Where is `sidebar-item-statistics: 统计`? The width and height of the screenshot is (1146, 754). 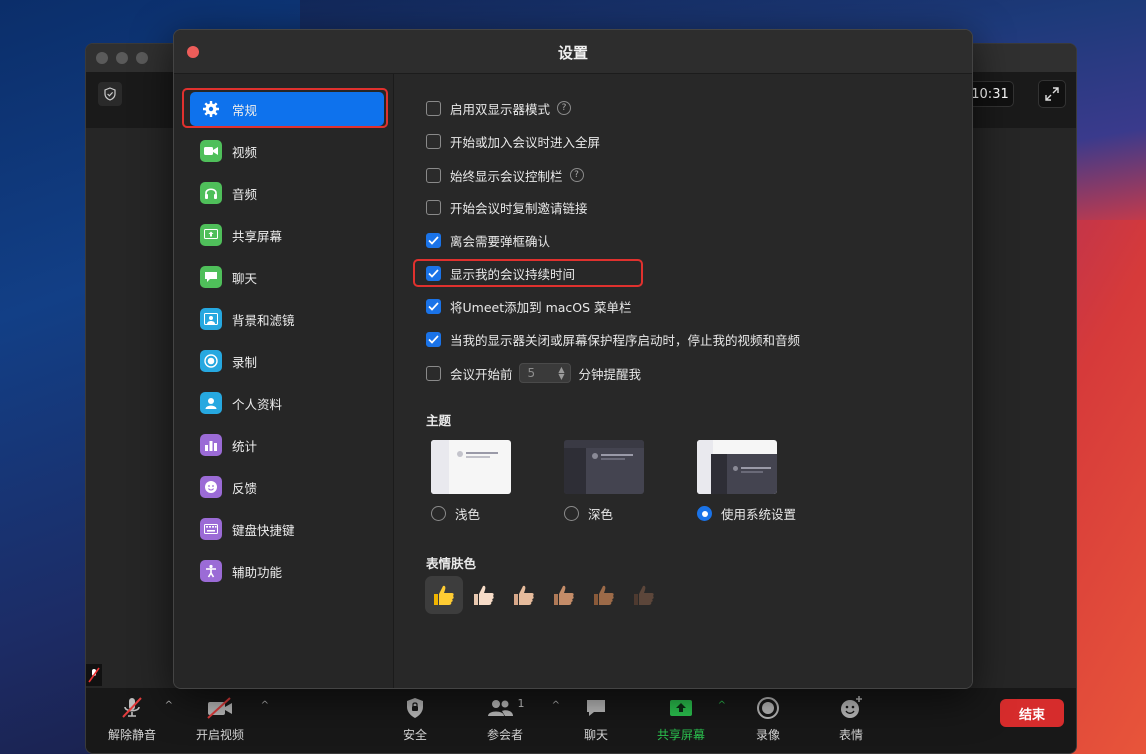
sidebar-item-statistics: 统计 is located at coordinates (287, 445).